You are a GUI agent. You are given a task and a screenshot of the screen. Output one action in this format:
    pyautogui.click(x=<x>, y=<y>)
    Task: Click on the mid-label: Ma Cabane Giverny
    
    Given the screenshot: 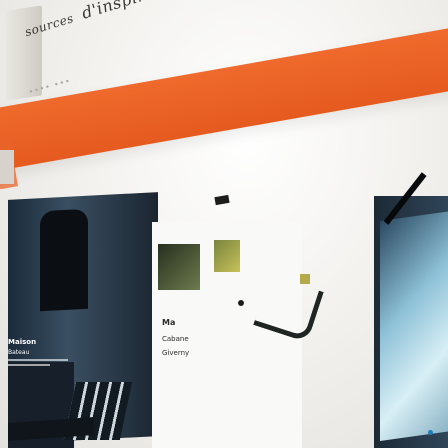 What is the action you would take?
    pyautogui.click(x=175, y=337)
    